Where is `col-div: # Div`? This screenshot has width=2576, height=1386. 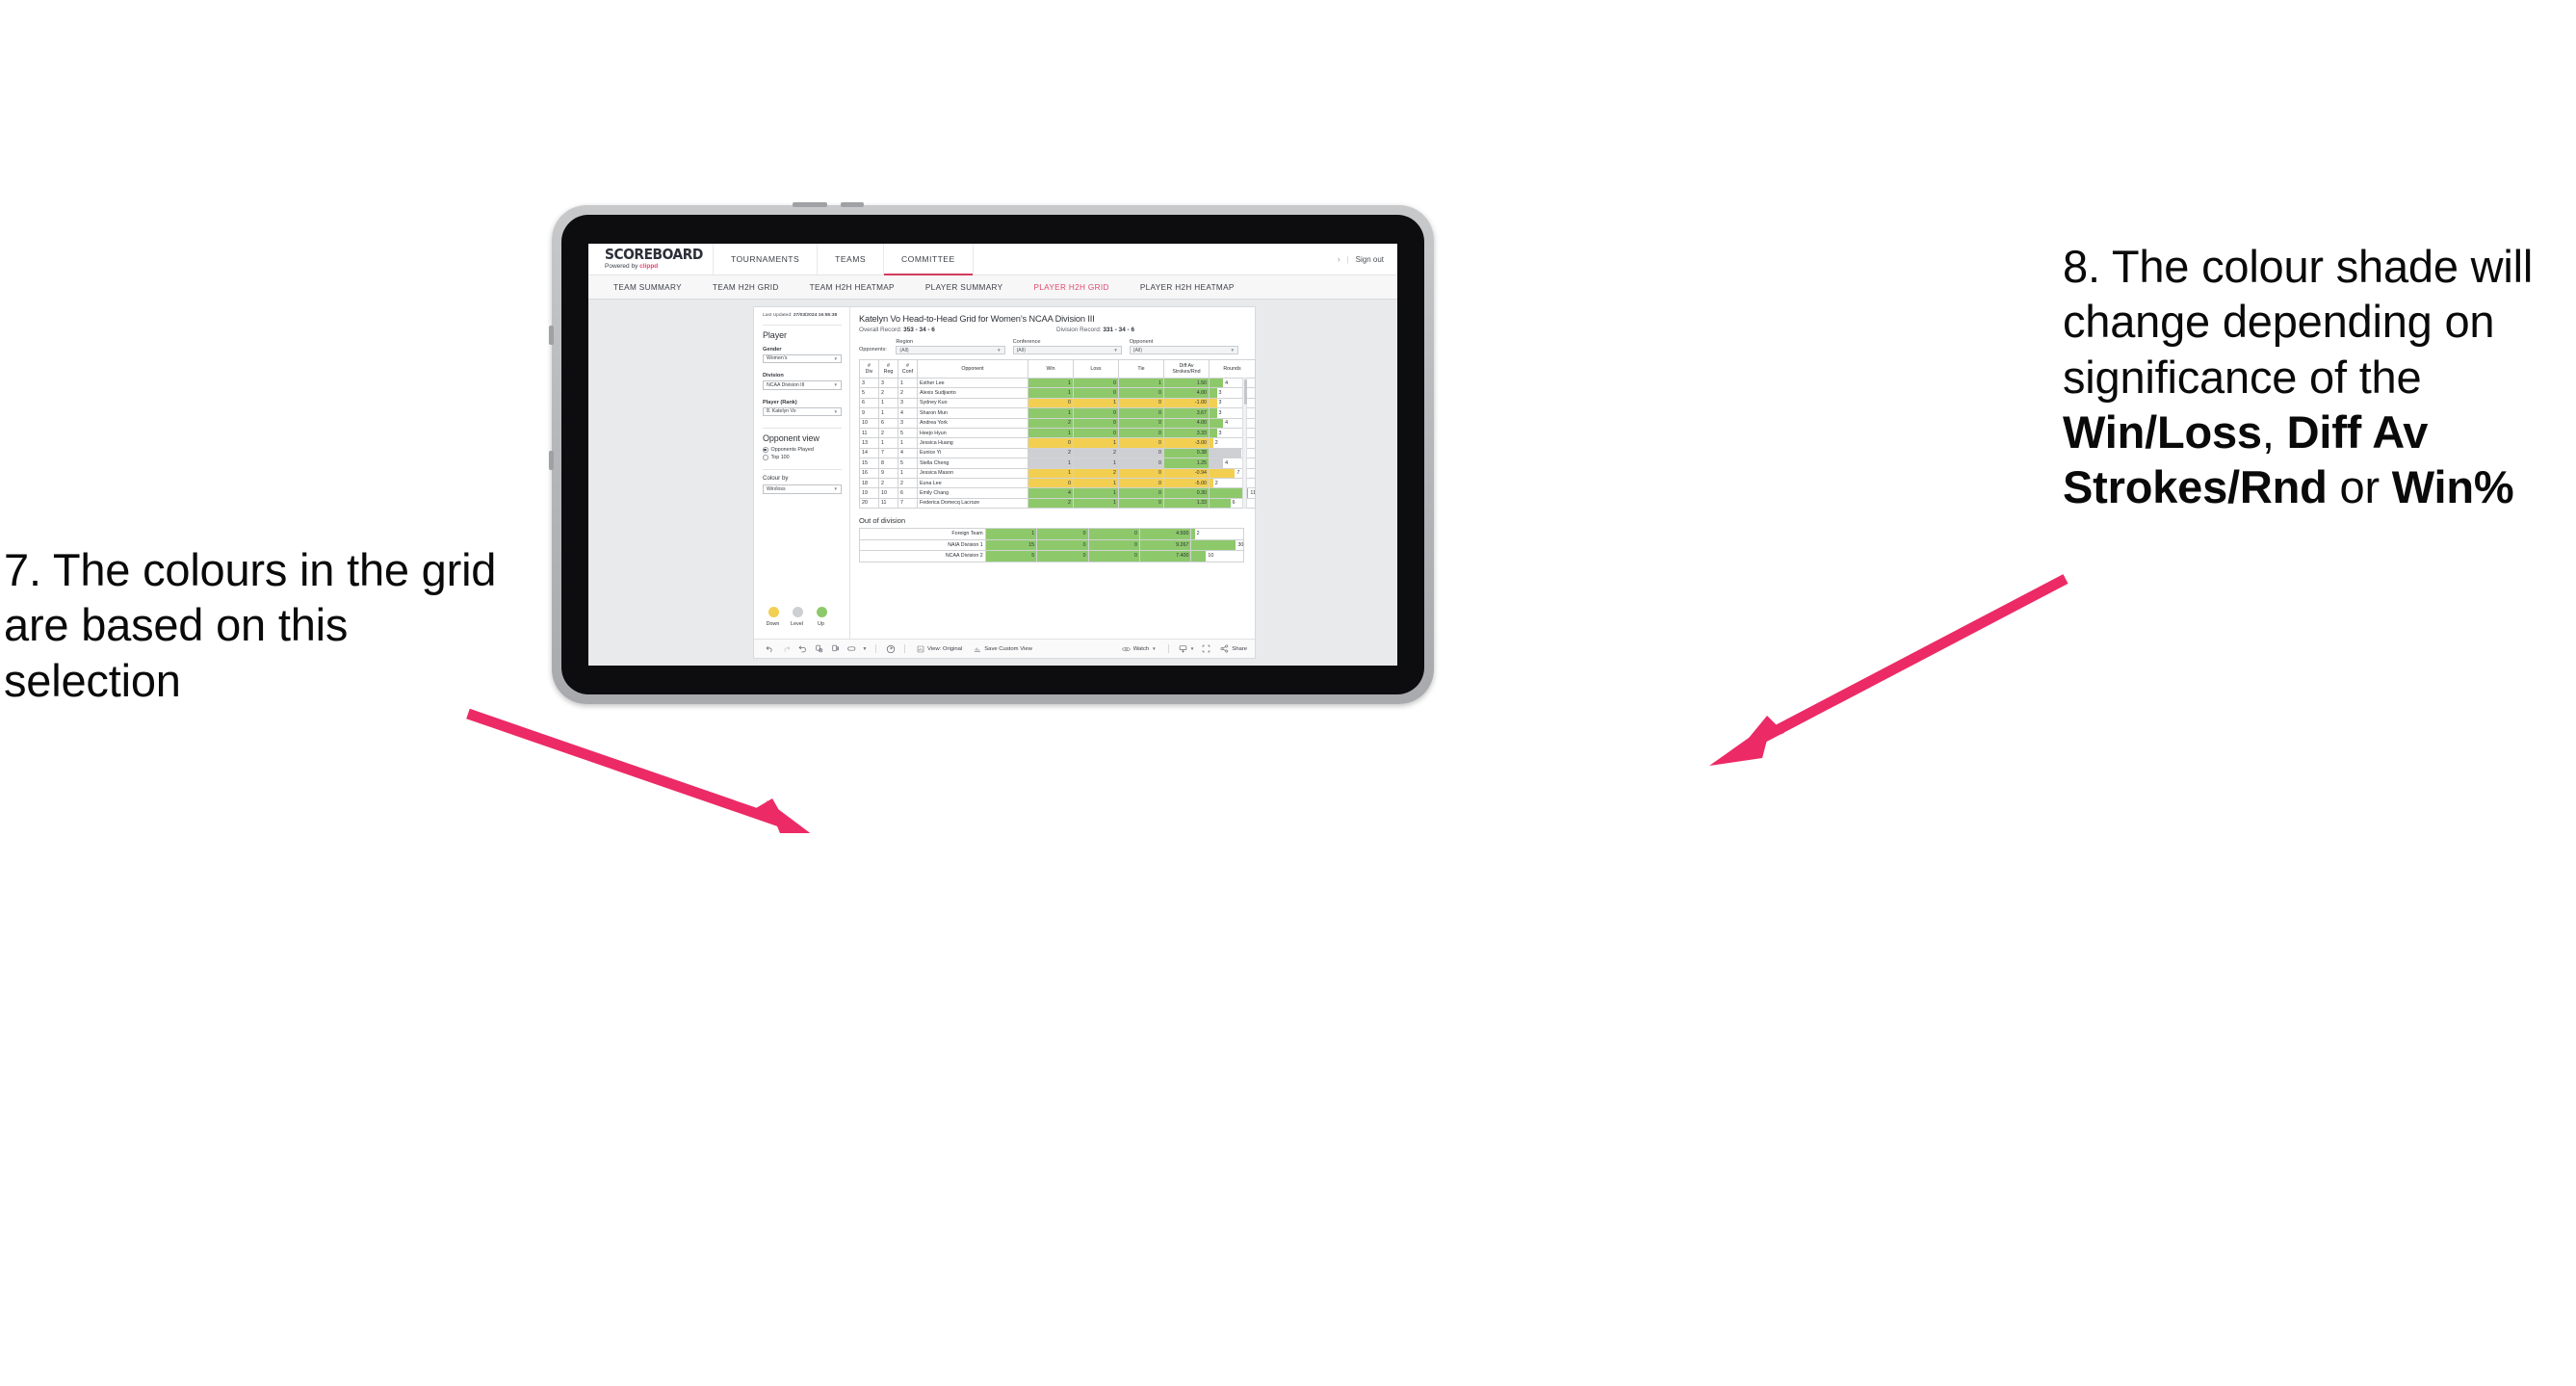
col-div: # Div is located at coordinates (869, 369).